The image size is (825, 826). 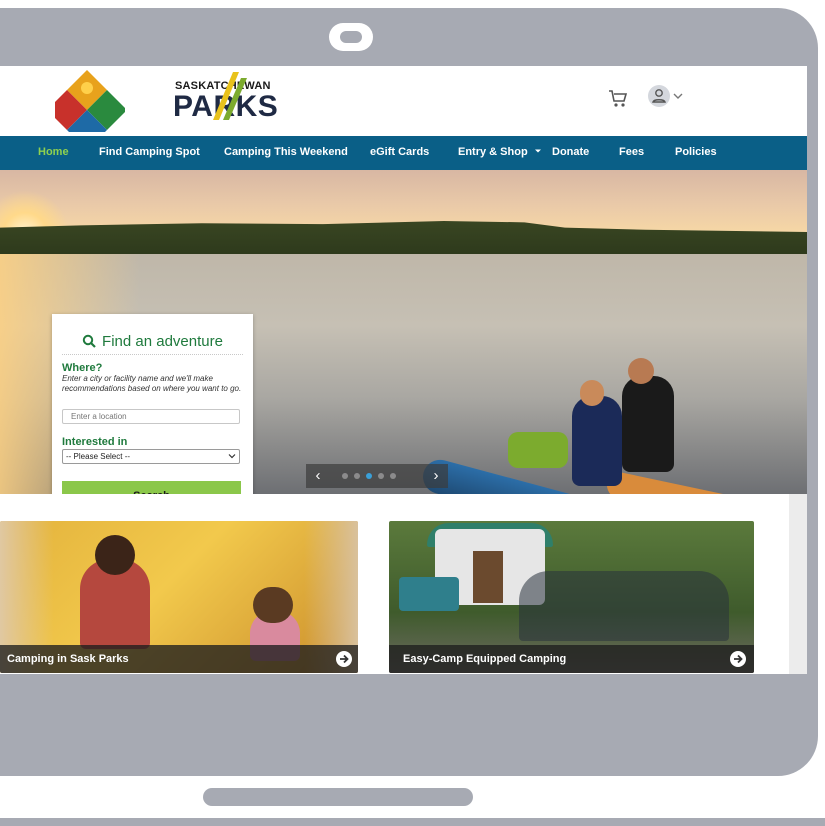 I want to click on carousel-prev-button: ‹, so click(x=318, y=476).